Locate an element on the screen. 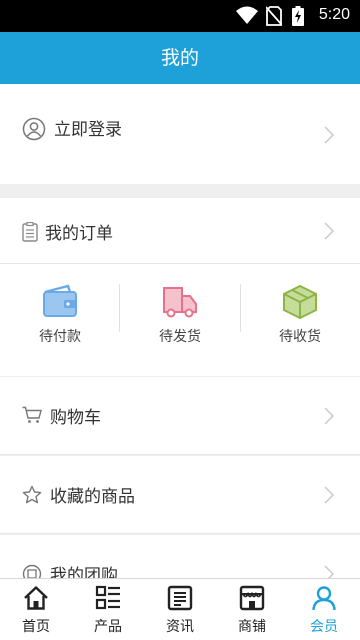 Image resolution: width=360 pixels, height=640 pixels. battery-charging-icon is located at coordinates (298, 16).